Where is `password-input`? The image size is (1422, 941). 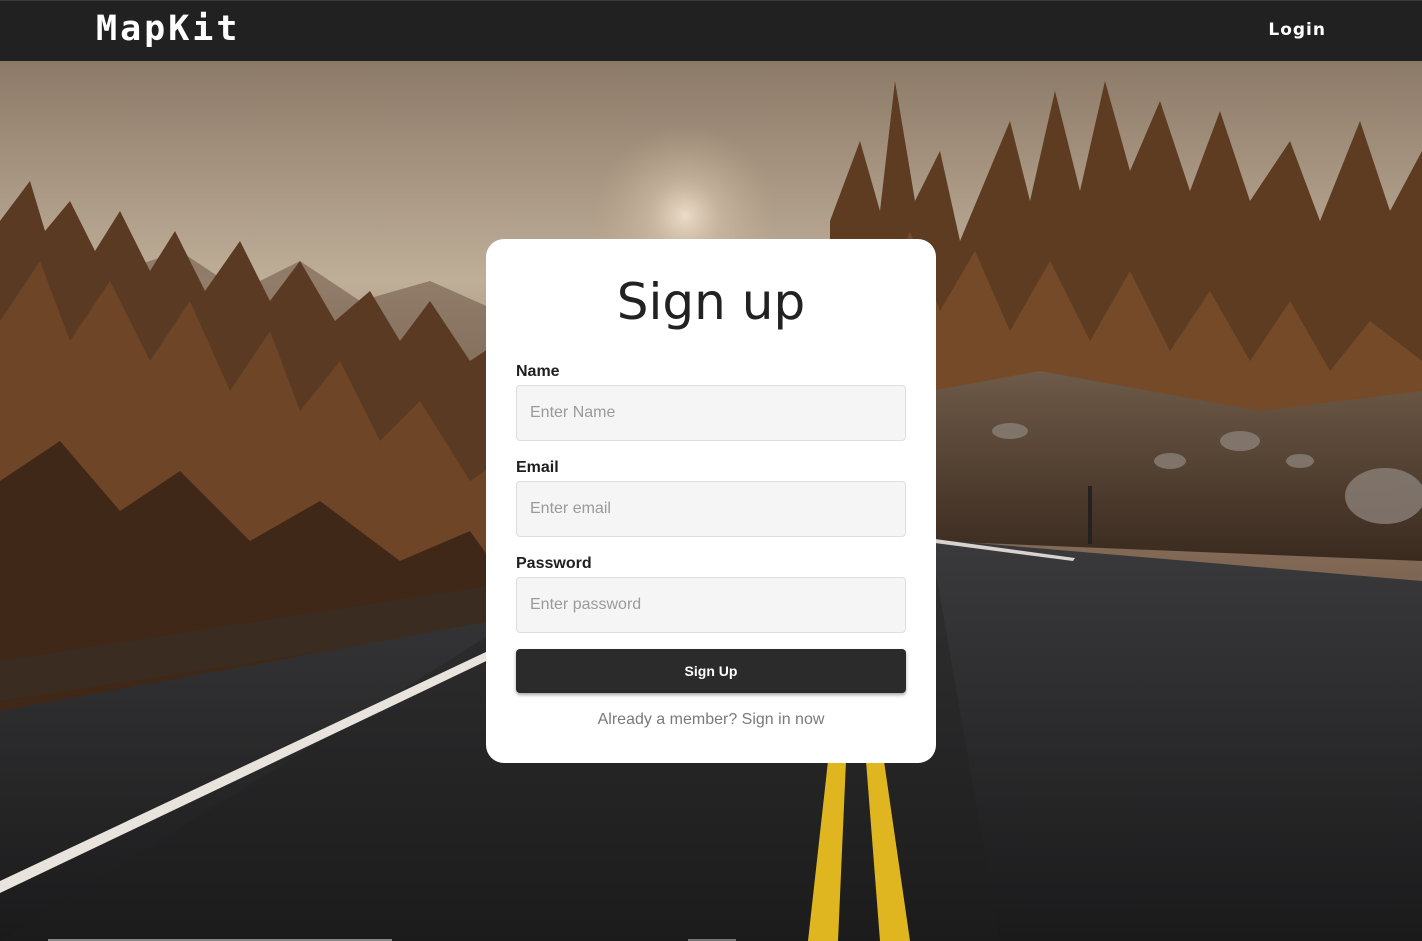
password-input is located at coordinates (711, 605).